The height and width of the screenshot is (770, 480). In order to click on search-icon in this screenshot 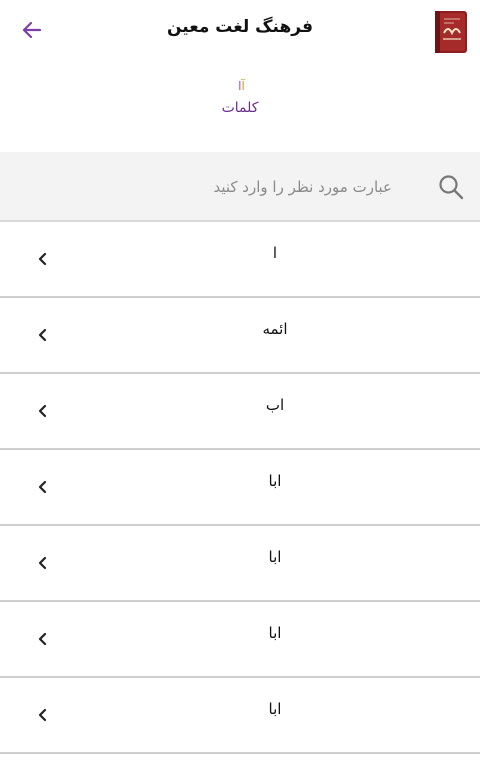, I will do `click(451, 187)`.